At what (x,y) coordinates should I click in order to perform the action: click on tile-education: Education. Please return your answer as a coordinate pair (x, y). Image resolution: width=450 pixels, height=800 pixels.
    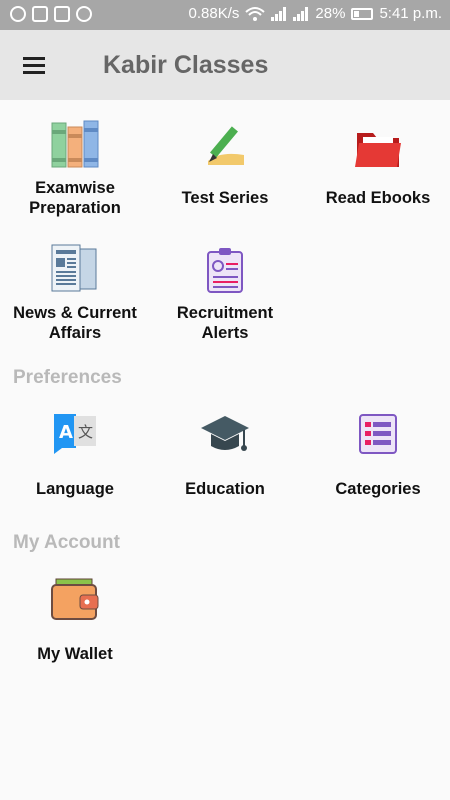
    Looking at the image, I should click on (225, 455).